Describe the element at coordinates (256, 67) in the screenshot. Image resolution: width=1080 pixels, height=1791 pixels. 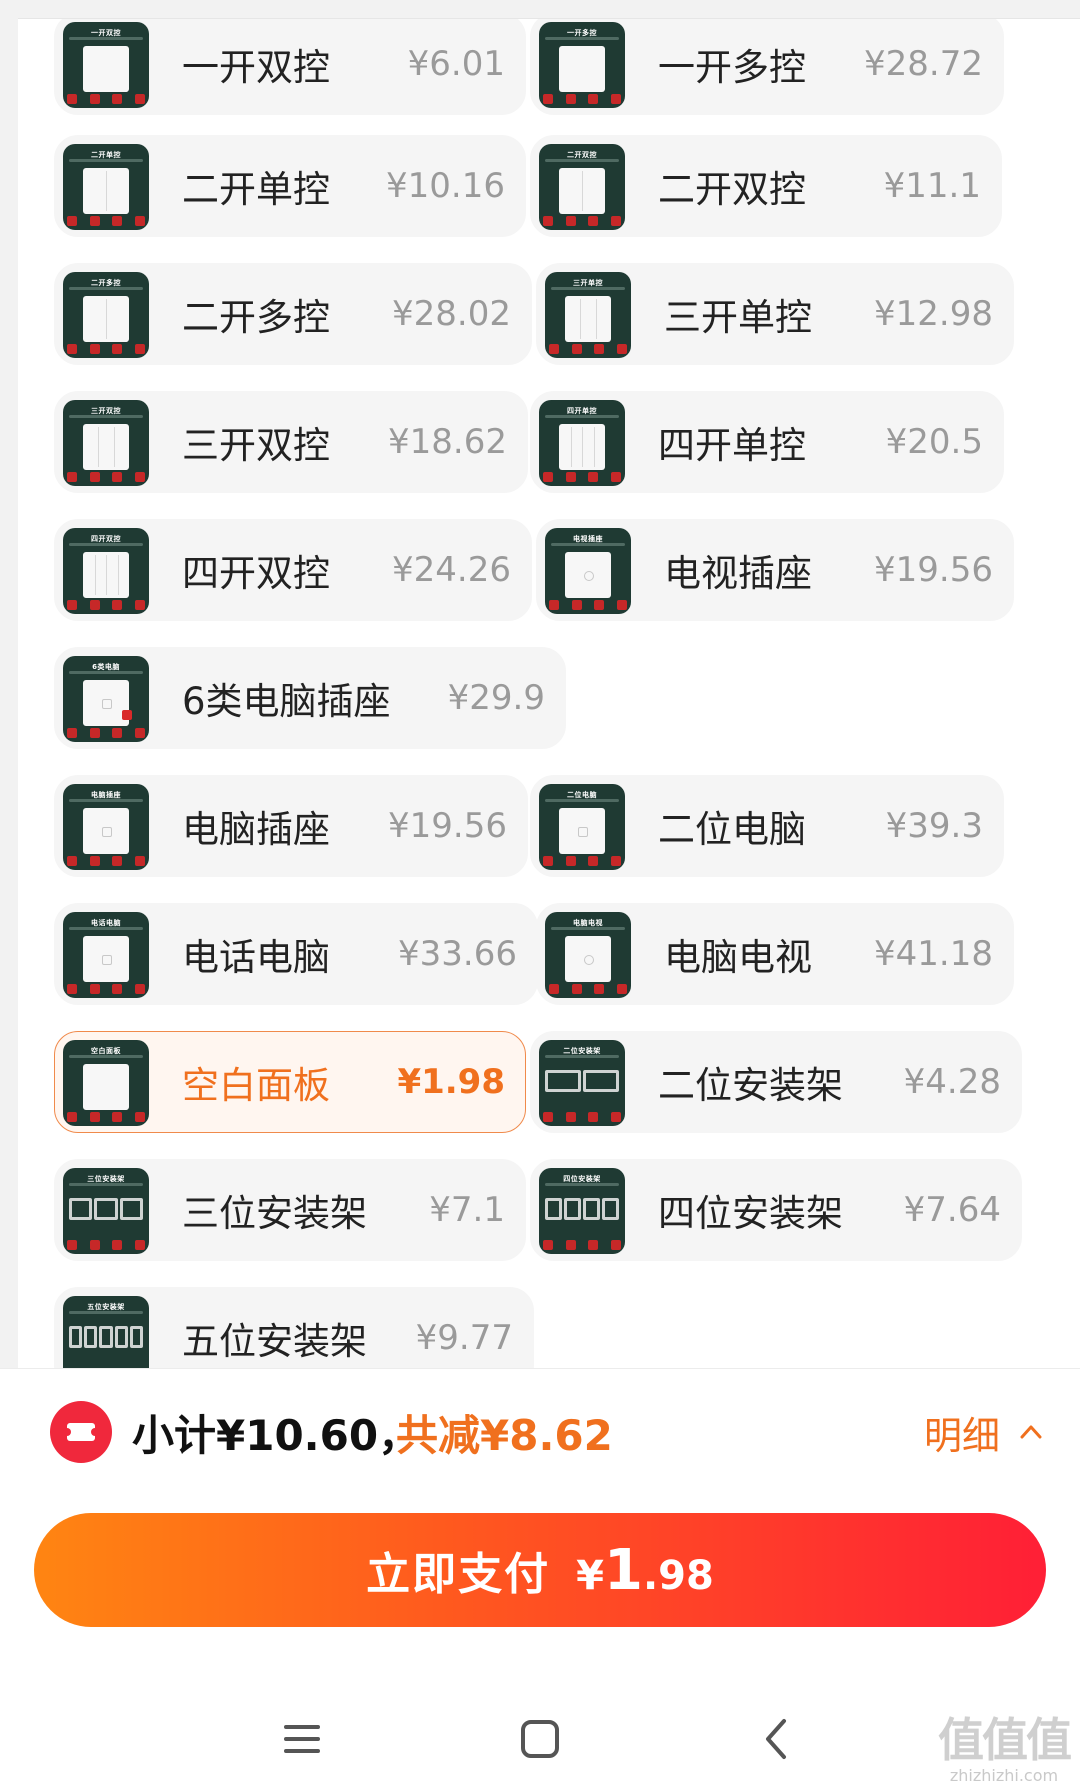
I see `option-name: 一开双控` at that location.